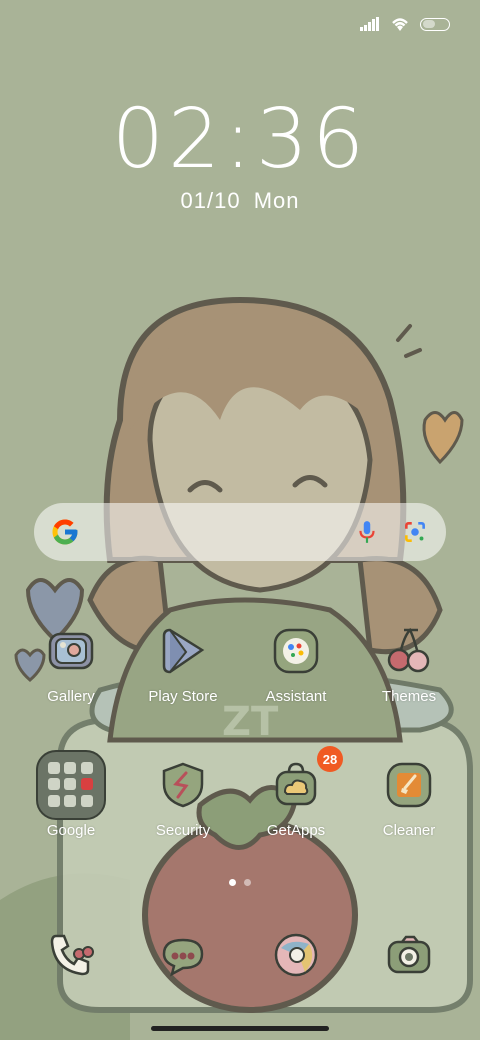 The width and height of the screenshot is (480, 1040). I want to click on app-themes: Themes, so click(409, 665).